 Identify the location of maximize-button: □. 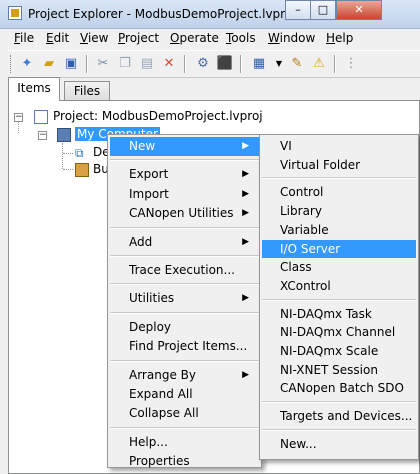
(323, 10).